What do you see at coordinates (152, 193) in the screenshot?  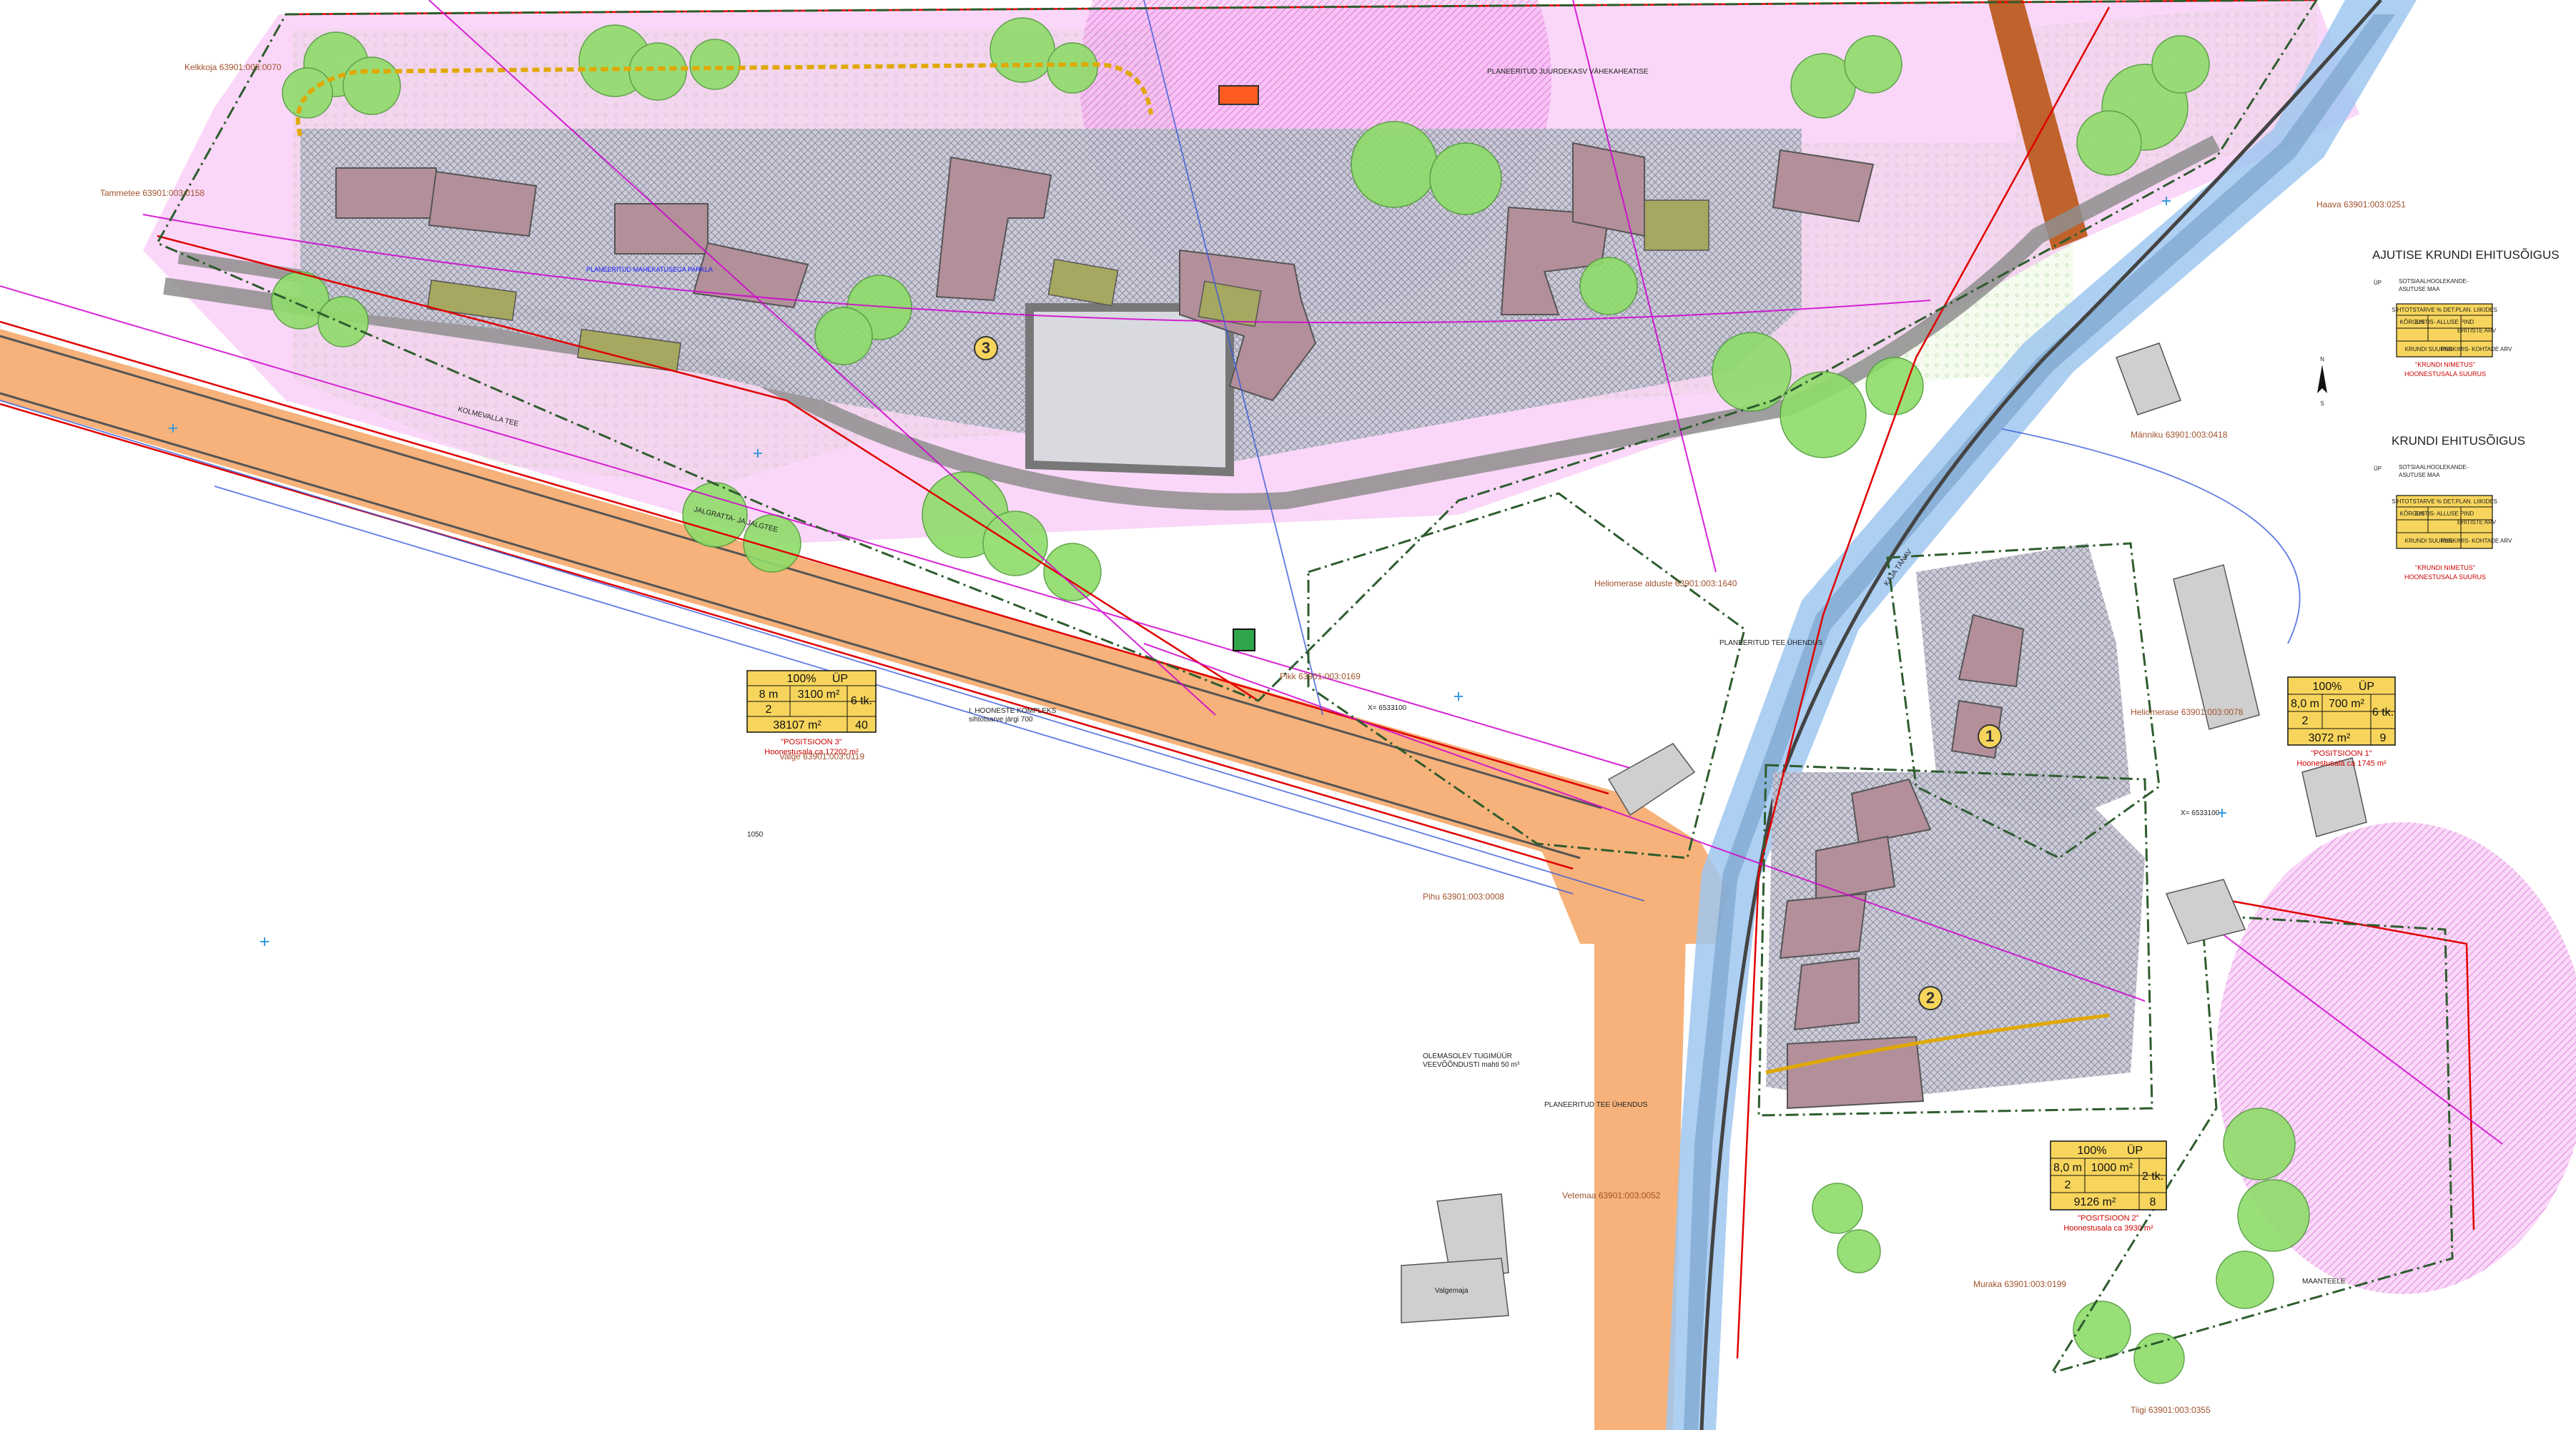 I see `addr-tammetee: Tammetee 63901:003:0158` at bounding box center [152, 193].